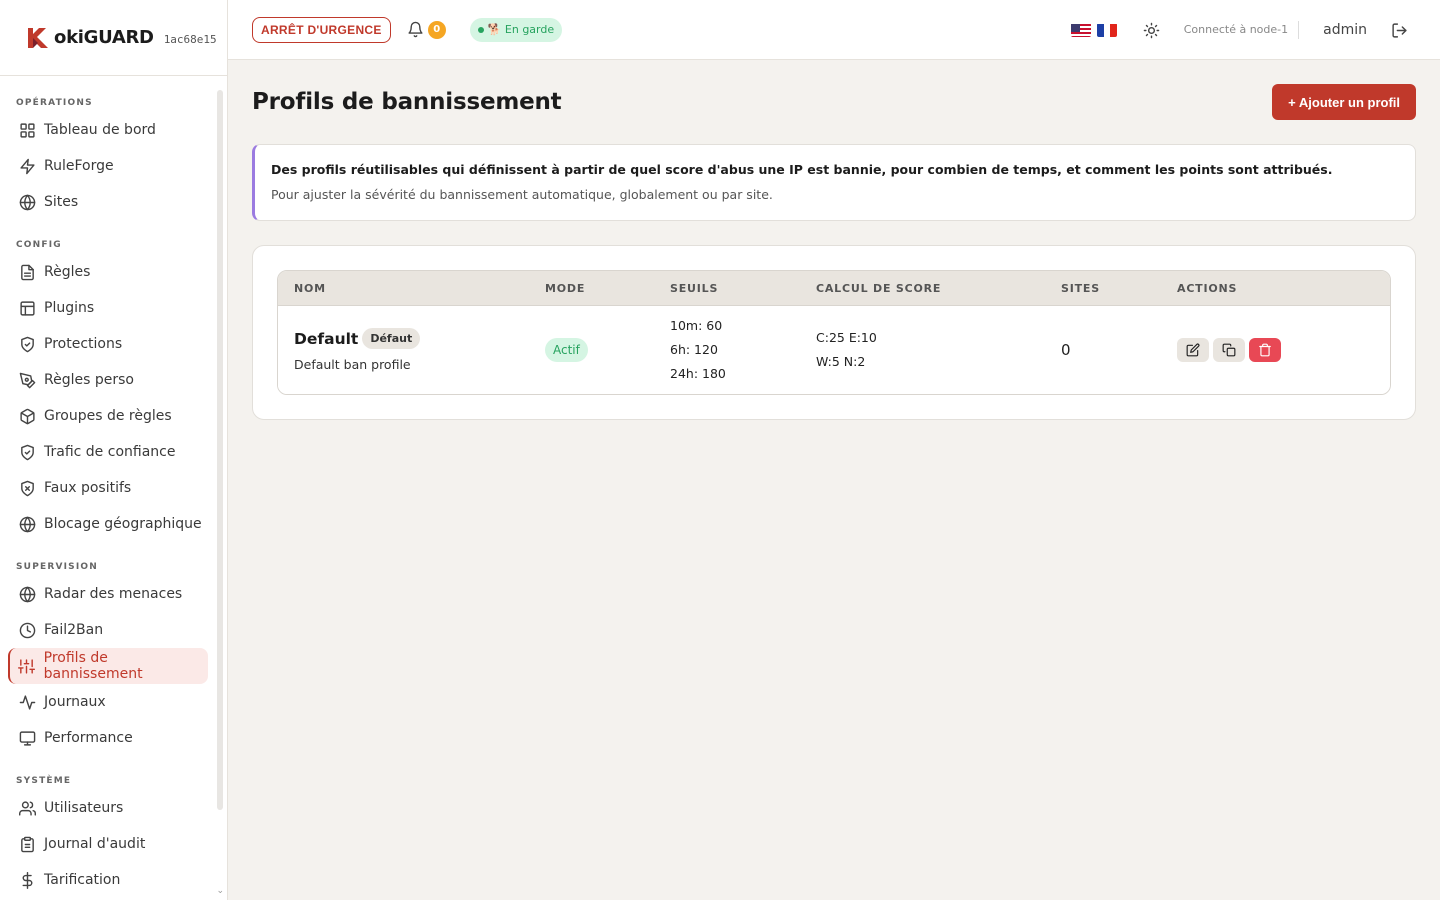 The image size is (1440, 900). Describe the element at coordinates (727, 288) in the screenshot. I see `column-header-thresholds: SEUILS` at that location.